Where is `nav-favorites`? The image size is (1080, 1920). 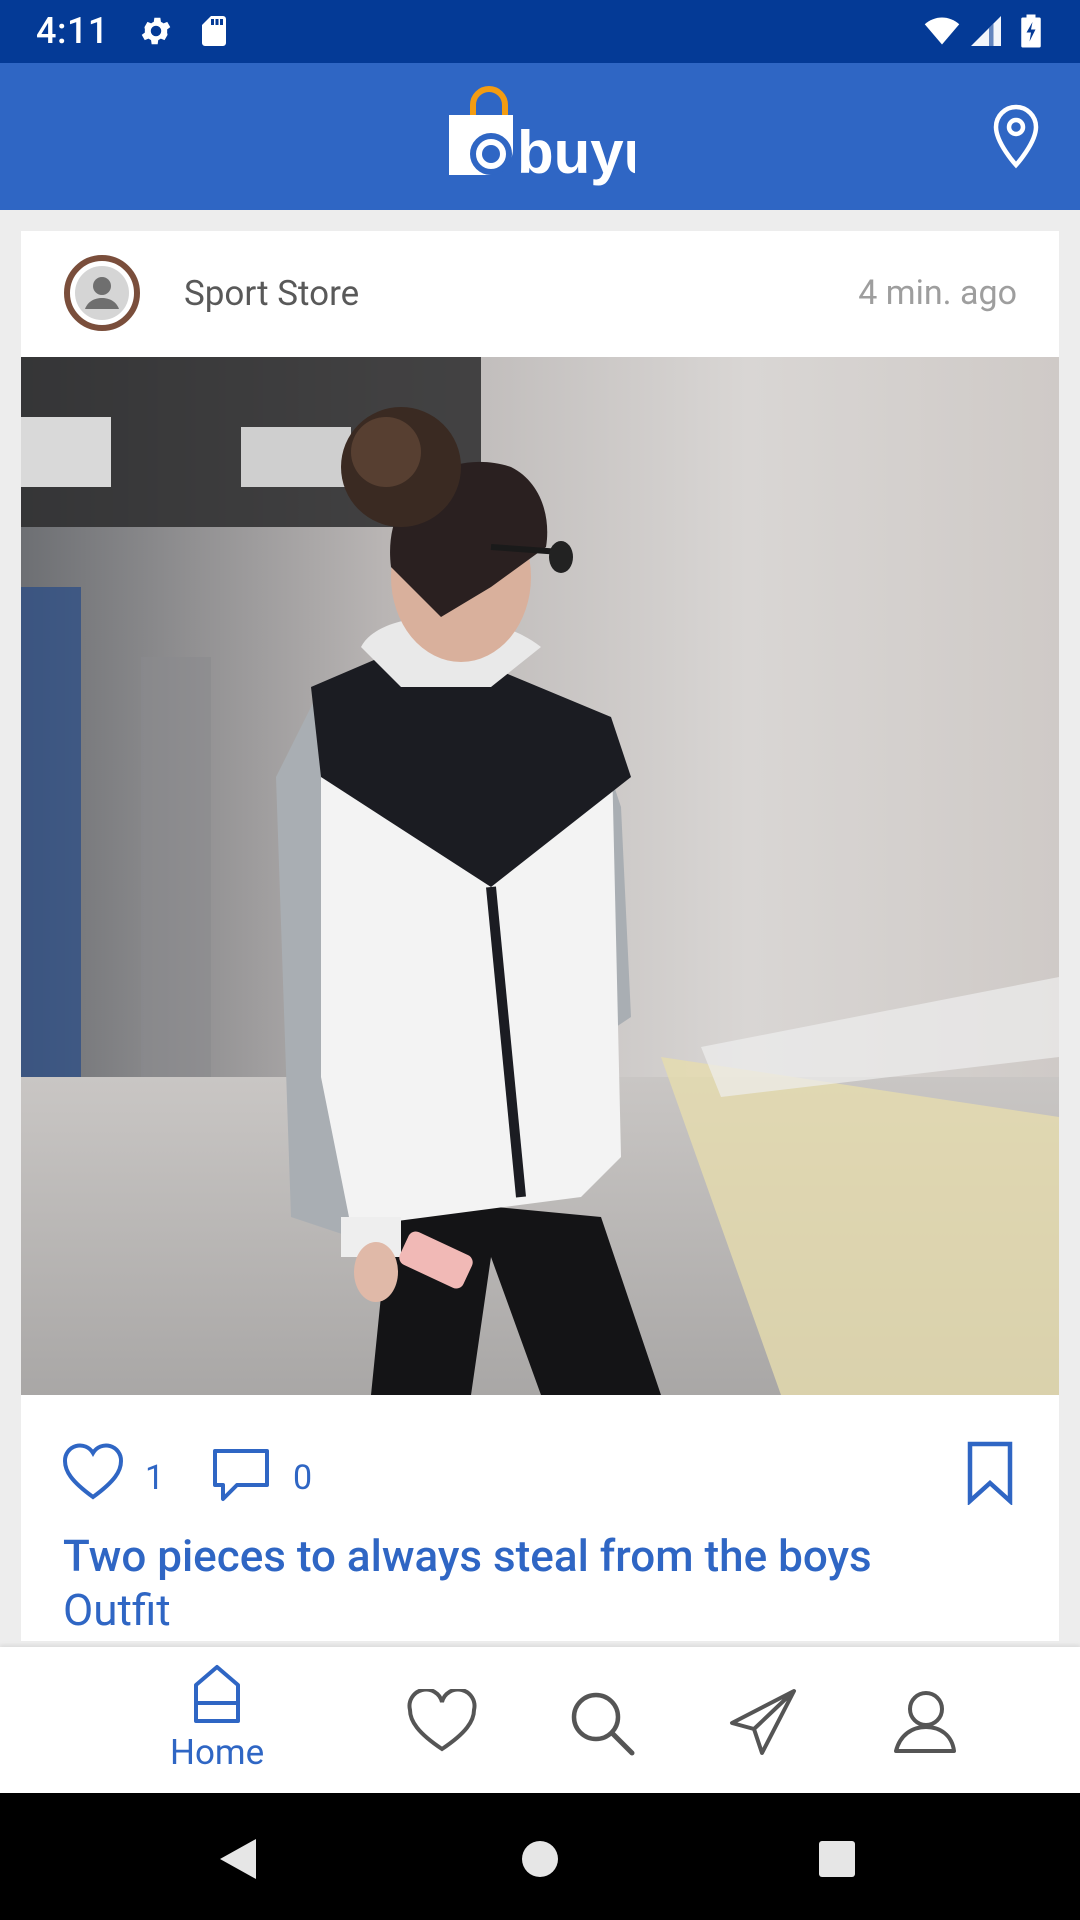 nav-favorites is located at coordinates (442, 1720).